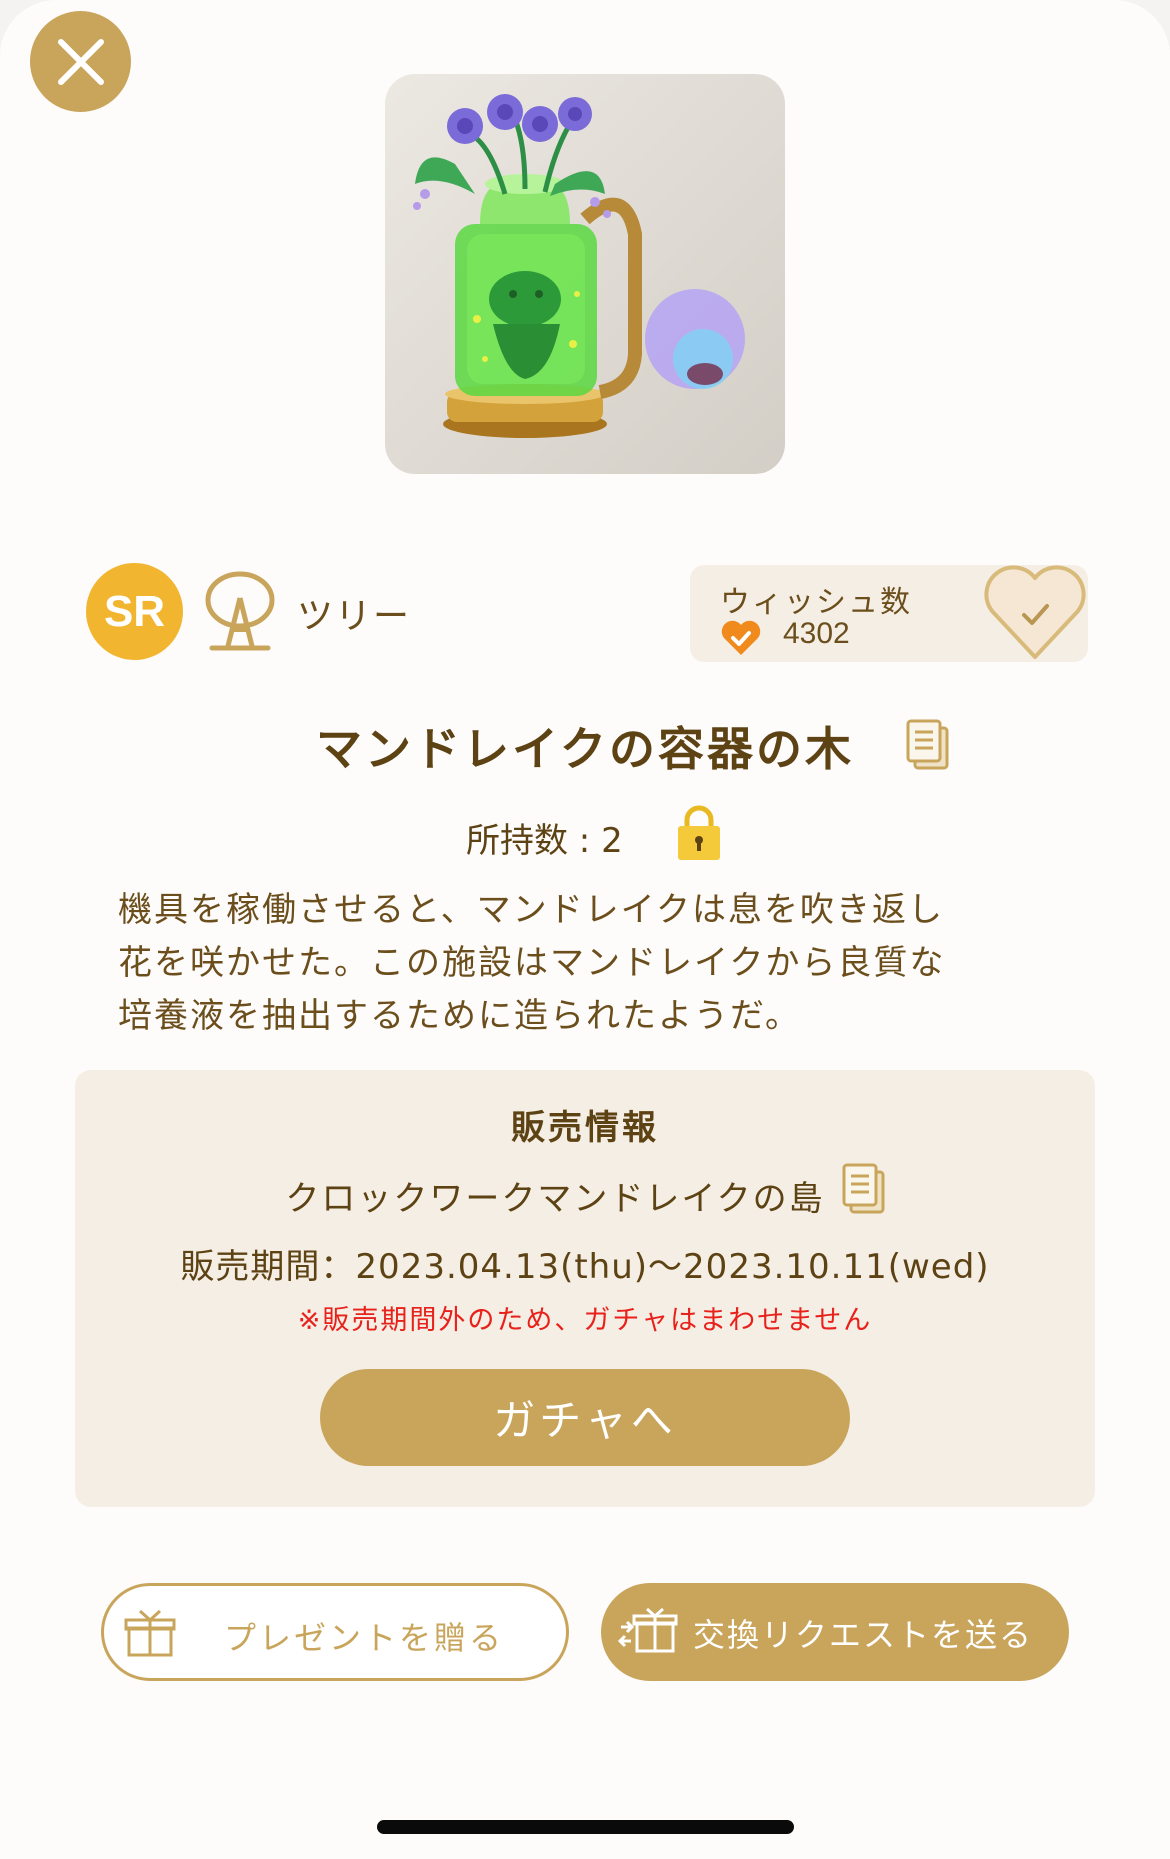  I want to click on exchange-gift-icon, so click(647, 1630).